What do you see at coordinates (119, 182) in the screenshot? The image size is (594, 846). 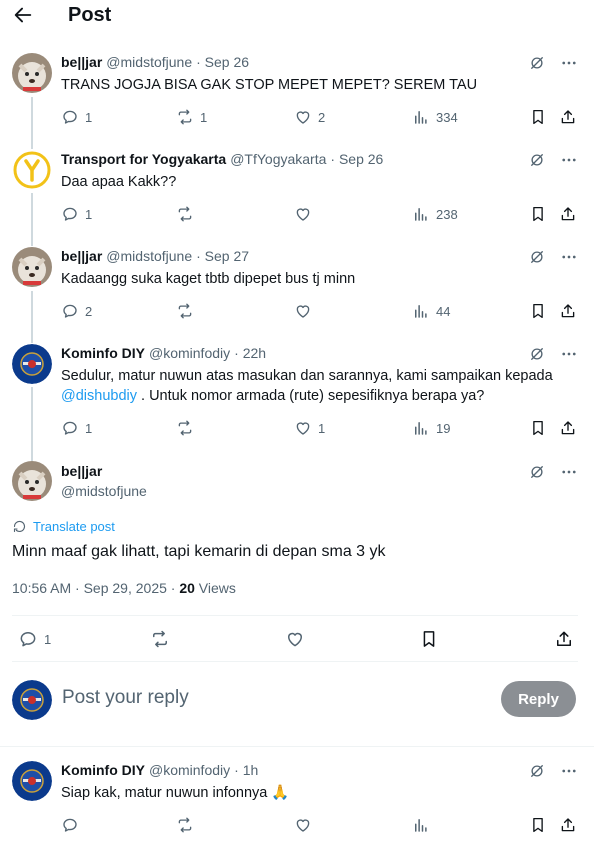 I see `post-text: Daa apaa Kakk??` at bounding box center [119, 182].